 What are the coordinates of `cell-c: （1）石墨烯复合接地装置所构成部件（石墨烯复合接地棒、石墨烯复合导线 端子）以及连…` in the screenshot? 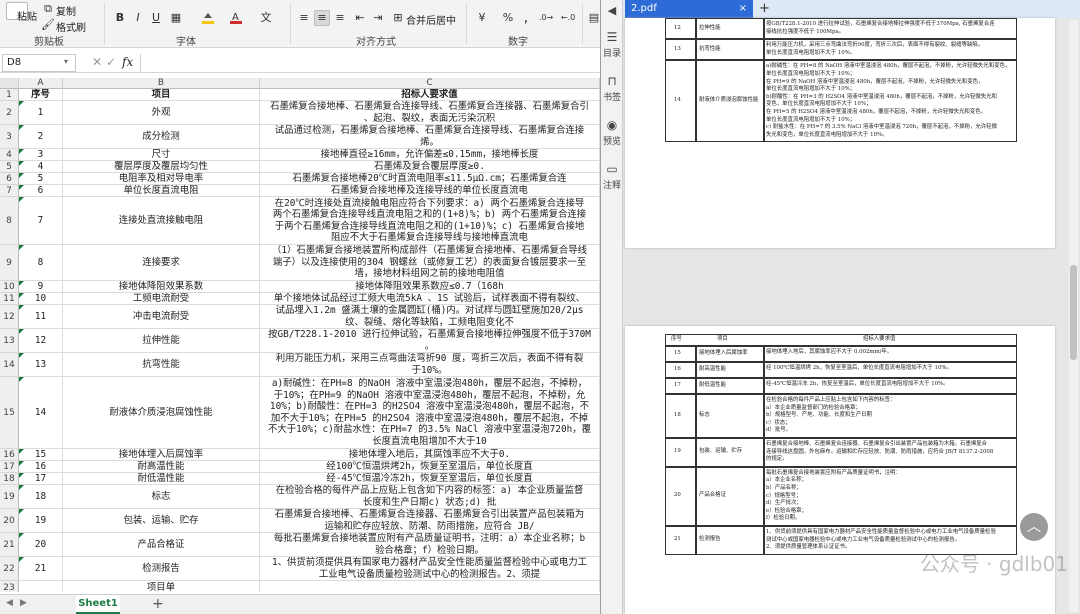 It's located at (430, 263).